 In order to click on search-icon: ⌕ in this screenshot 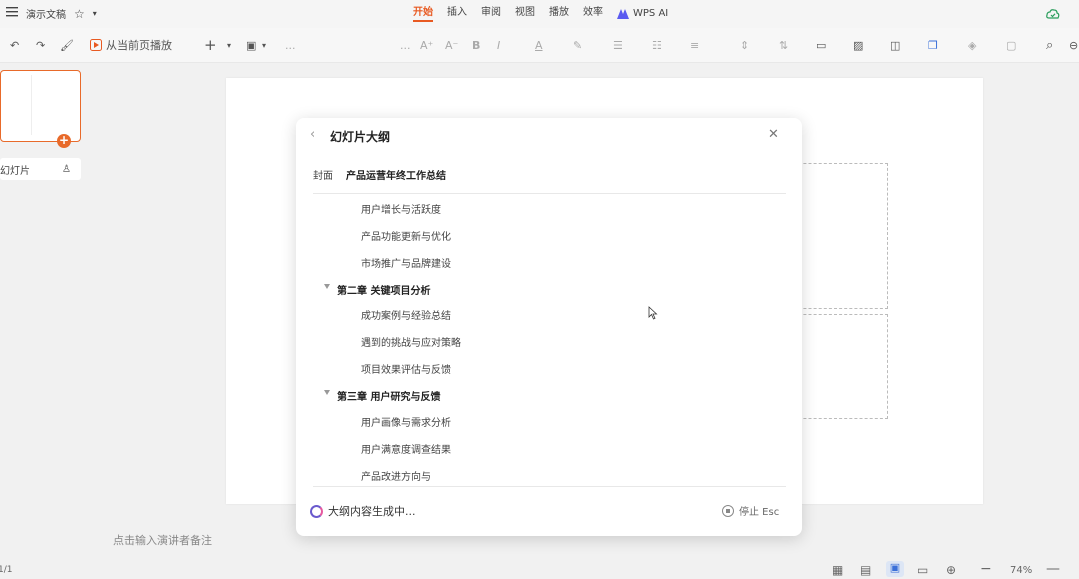, I will do `click(1049, 45)`.